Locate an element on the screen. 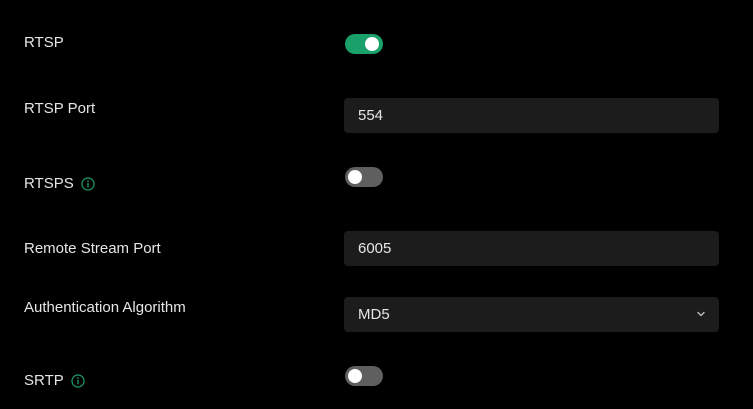 The image size is (753, 409). auth-algorithm-label: Authentication Algorithm is located at coordinates (105, 307).